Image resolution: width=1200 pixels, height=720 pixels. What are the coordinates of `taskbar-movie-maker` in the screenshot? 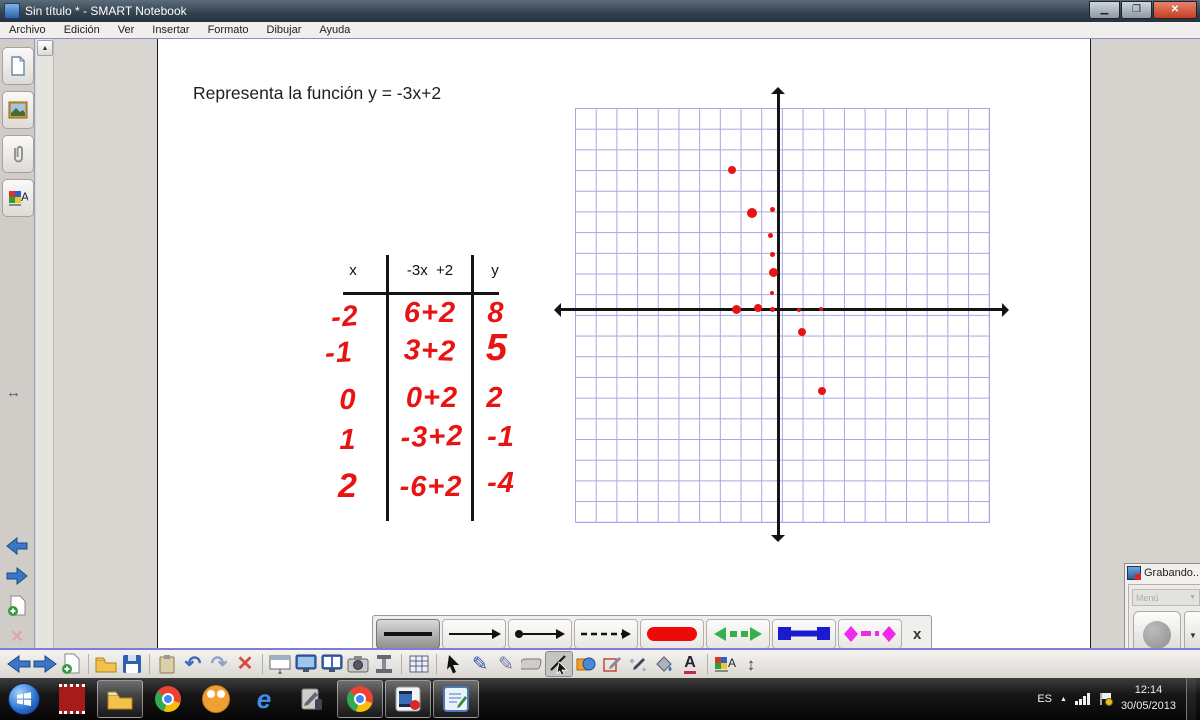 It's located at (408, 699).